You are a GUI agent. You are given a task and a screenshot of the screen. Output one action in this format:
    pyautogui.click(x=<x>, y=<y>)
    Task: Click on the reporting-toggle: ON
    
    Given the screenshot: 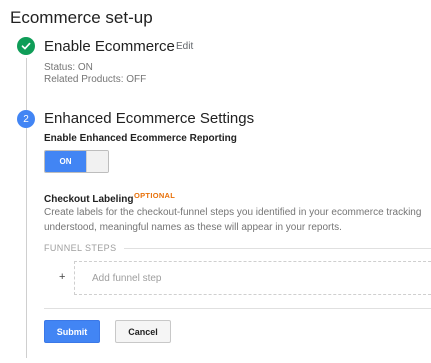 What is the action you would take?
    pyautogui.click(x=76, y=161)
    